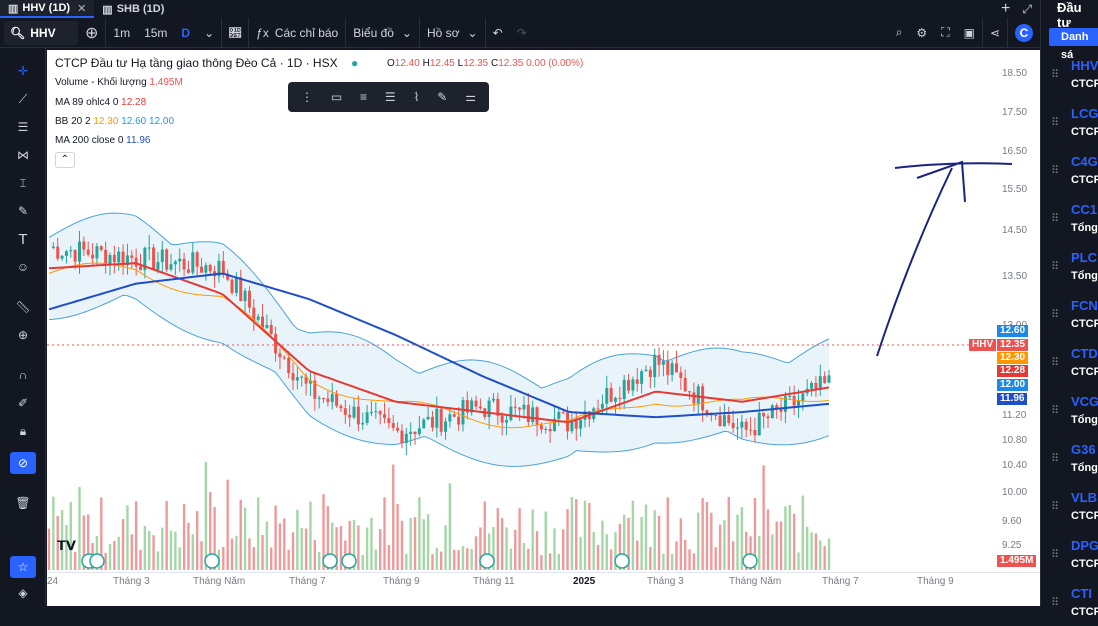  What do you see at coordinates (212, 561) in the screenshot?
I see `event-marker` at bounding box center [212, 561].